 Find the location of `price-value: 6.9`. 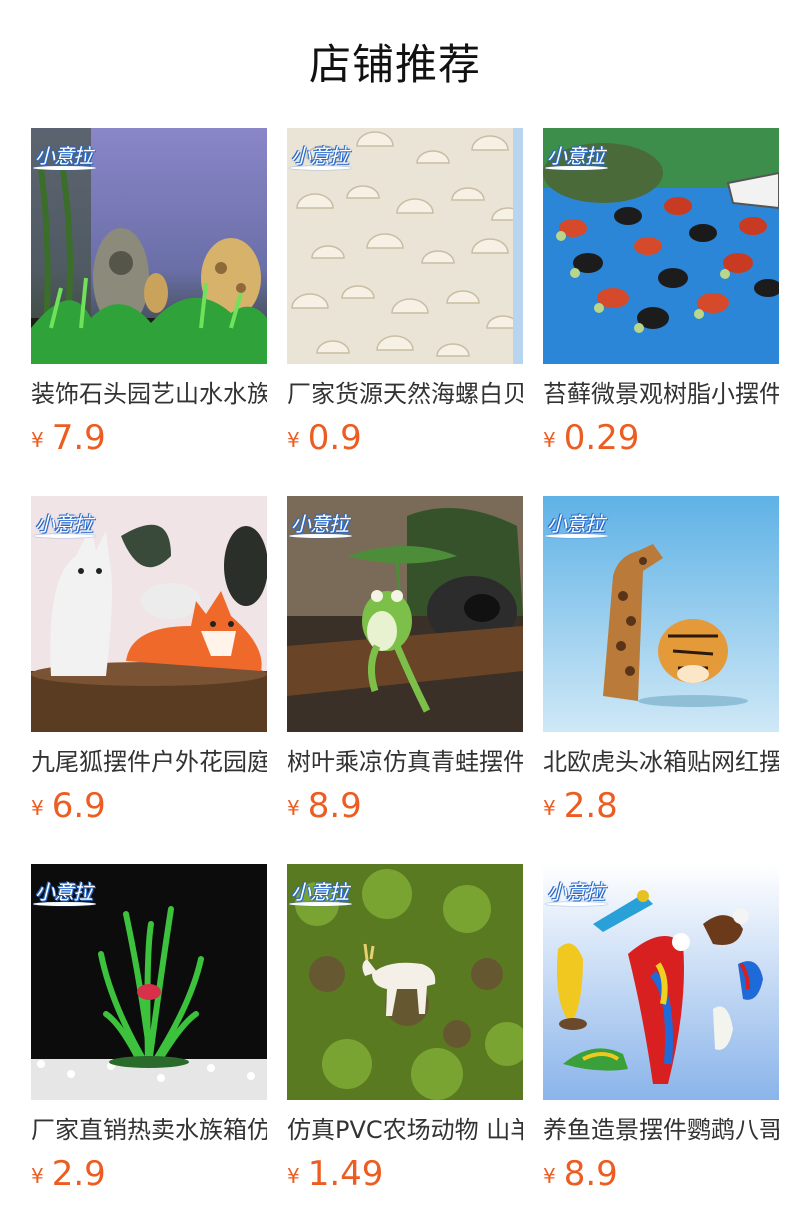

price-value: 6.9 is located at coordinates (78, 806).